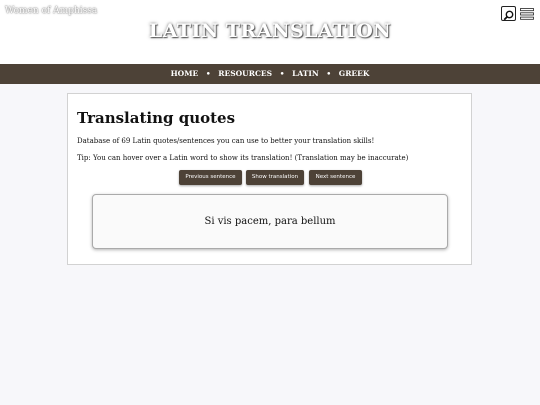  Describe the element at coordinates (275, 177) in the screenshot. I see `show-translation-button: Show translation` at that location.